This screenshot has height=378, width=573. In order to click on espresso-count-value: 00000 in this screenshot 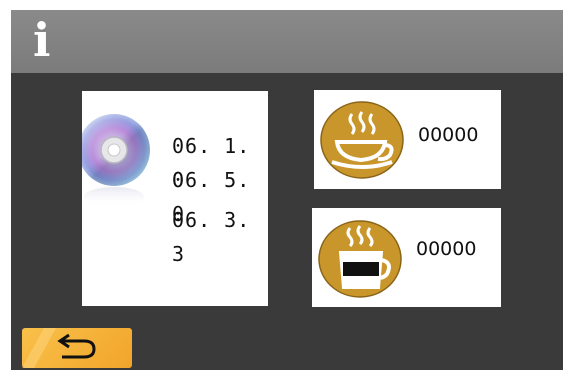, I will do `click(446, 249)`.